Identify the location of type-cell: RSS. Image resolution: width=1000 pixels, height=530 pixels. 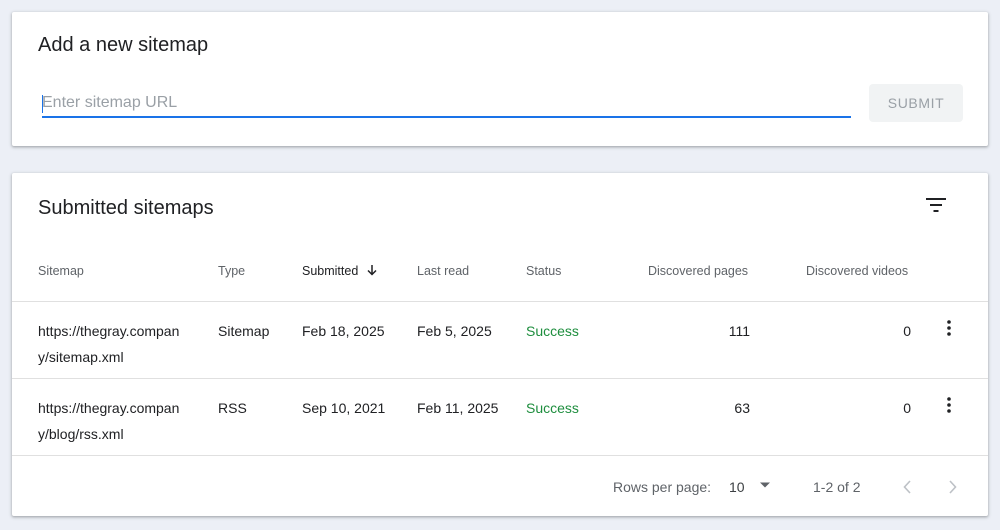
(232, 408).